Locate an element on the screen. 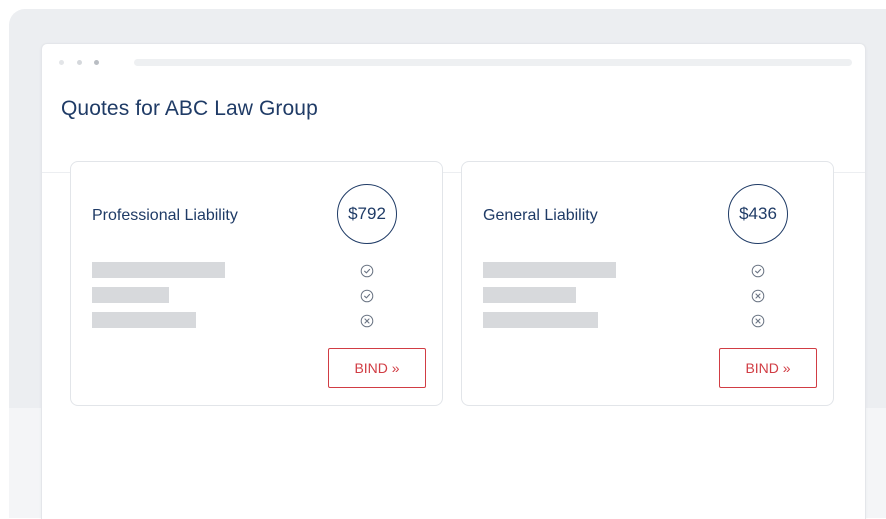  page-title: Quotes for ABC Law Group is located at coordinates (189, 108).